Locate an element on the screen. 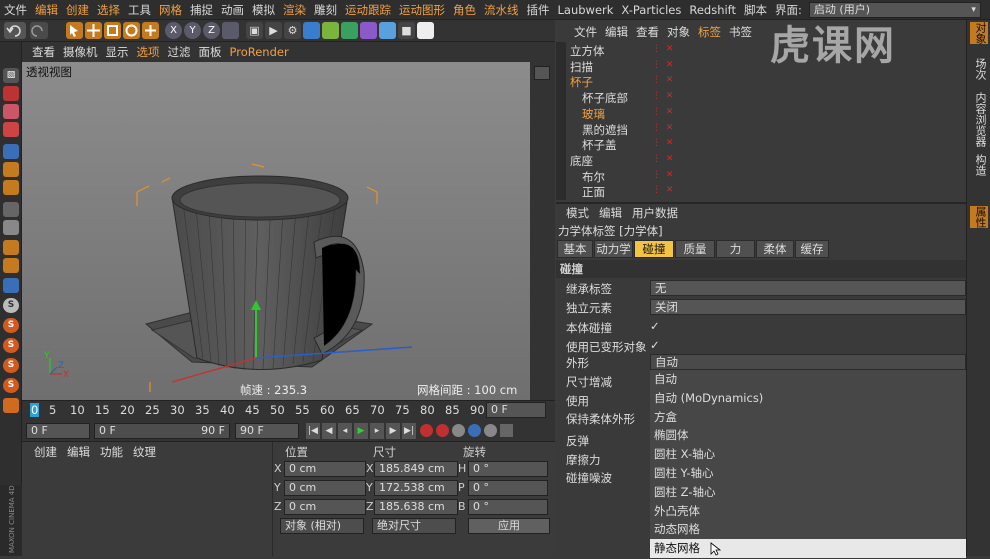 This screenshot has width=990, height=559. menu-file: 文件 is located at coordinates (15, 10).